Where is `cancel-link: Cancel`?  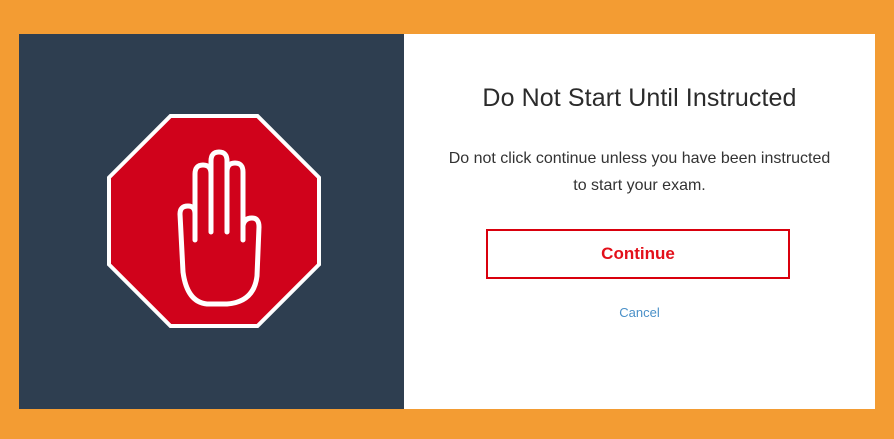 cancel-link: Cancel is located at coordinates (639, 312).